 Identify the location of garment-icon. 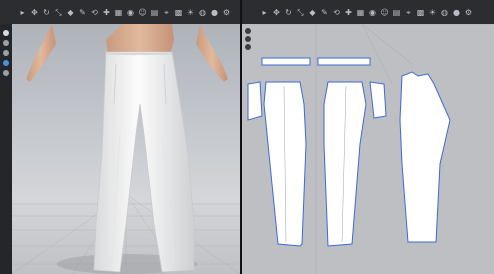
(6, 43).